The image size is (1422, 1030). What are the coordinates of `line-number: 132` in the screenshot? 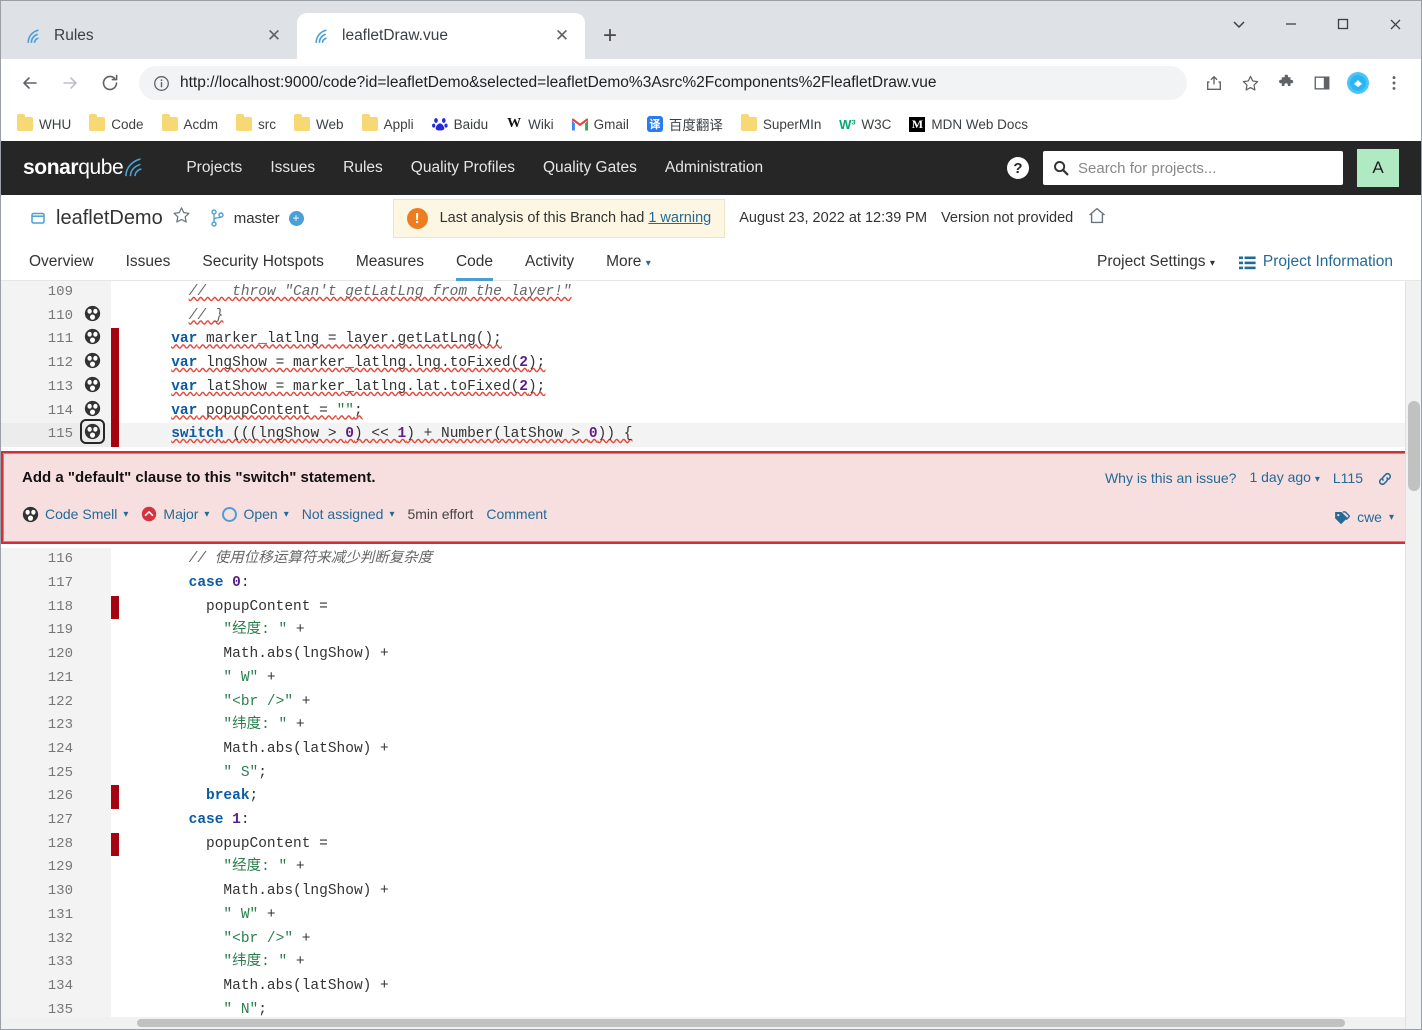 It's located at (37, 939).